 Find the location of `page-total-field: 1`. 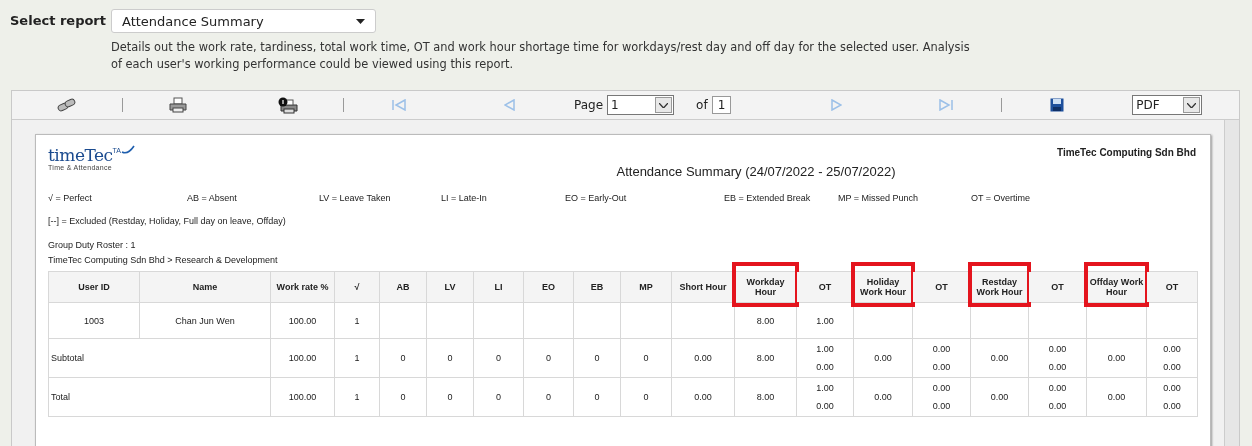

page-total-field: 1 is located at coordinates (721, 105).